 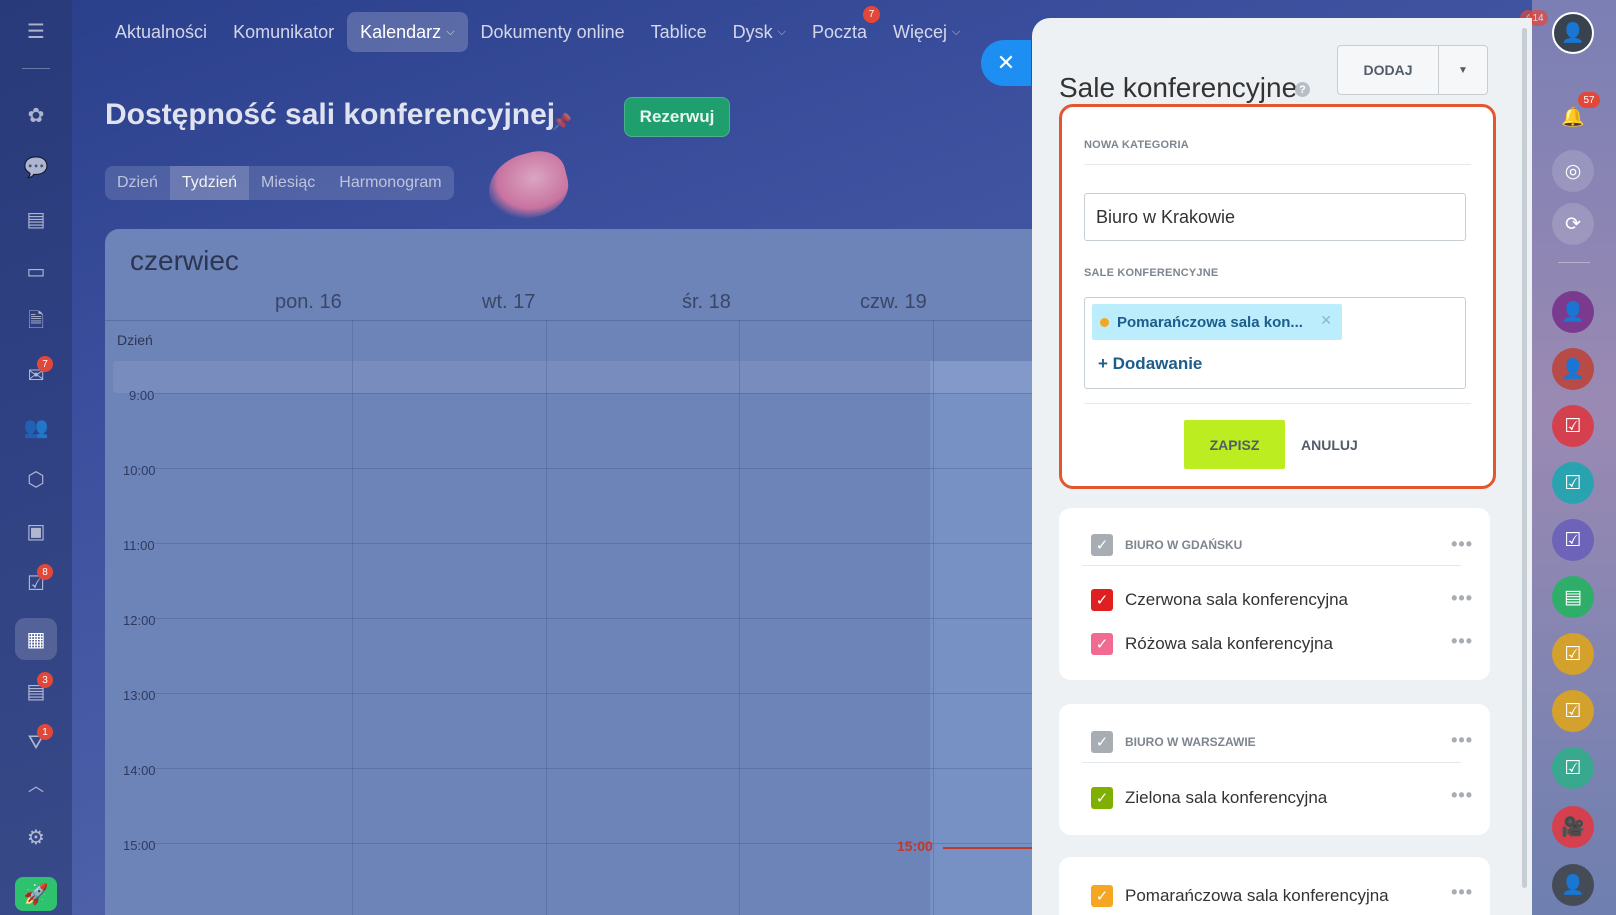 I want to click on bell-icon: 🔔 57, so click(x=1576, y=115).